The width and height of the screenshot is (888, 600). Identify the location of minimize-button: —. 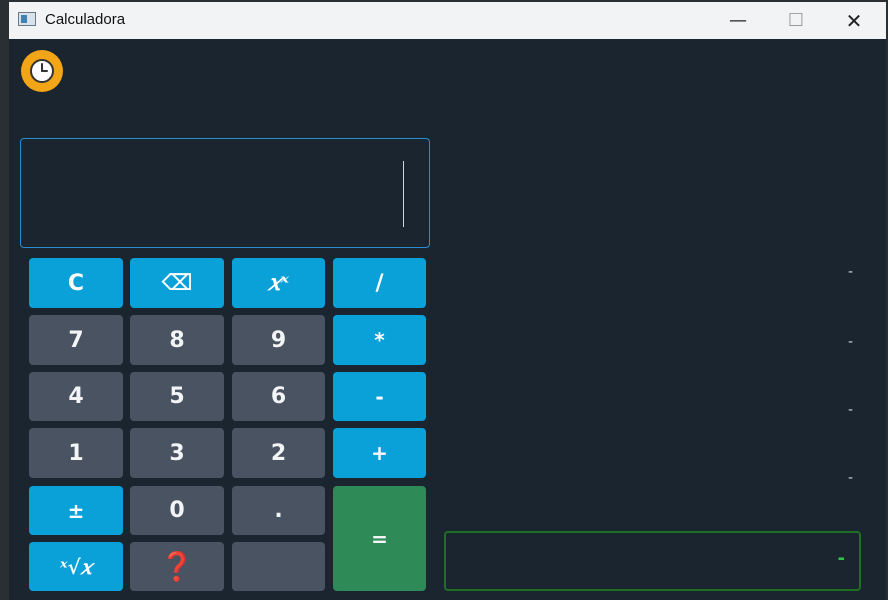
(738, 20).